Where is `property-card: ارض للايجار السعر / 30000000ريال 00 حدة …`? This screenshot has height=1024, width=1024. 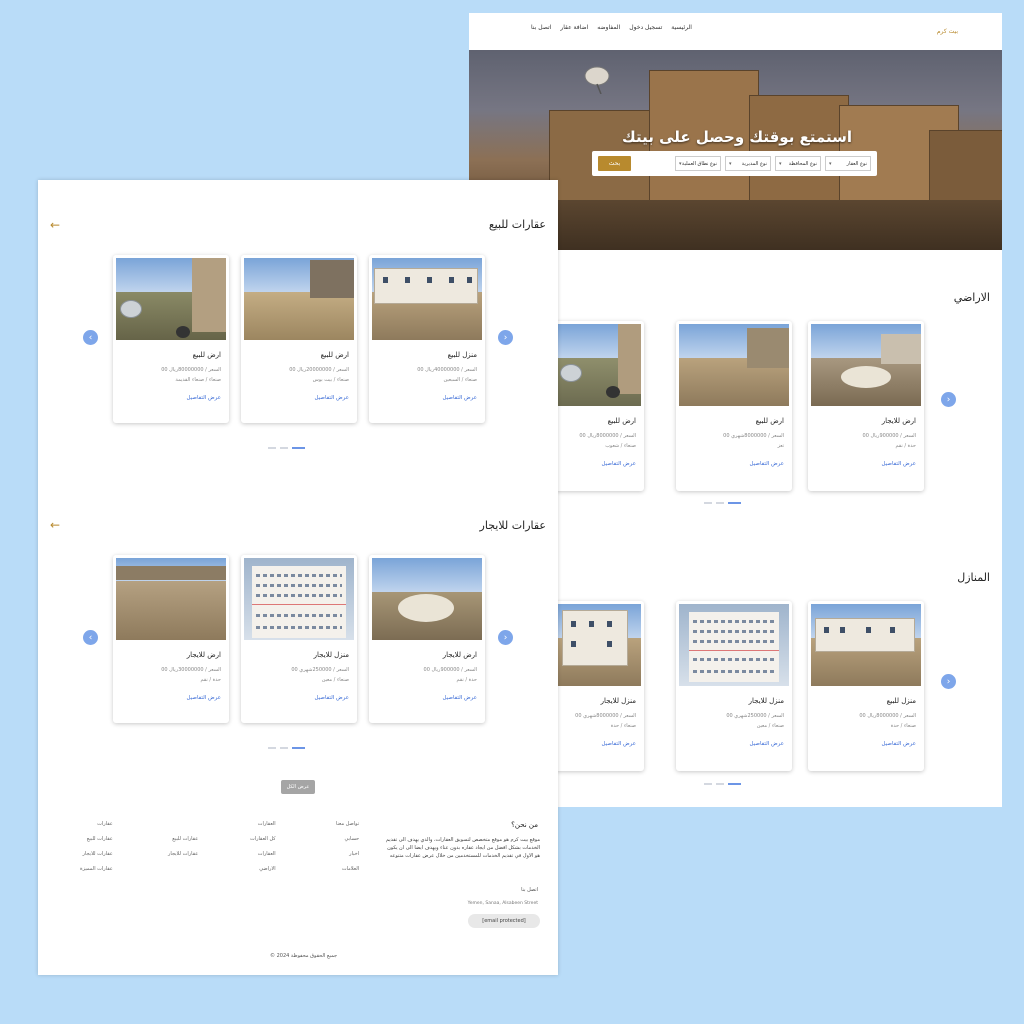
property-card: ارض للايجار السعر / 30000000ريال 00 حدة … is located at coordinates (171, 639).